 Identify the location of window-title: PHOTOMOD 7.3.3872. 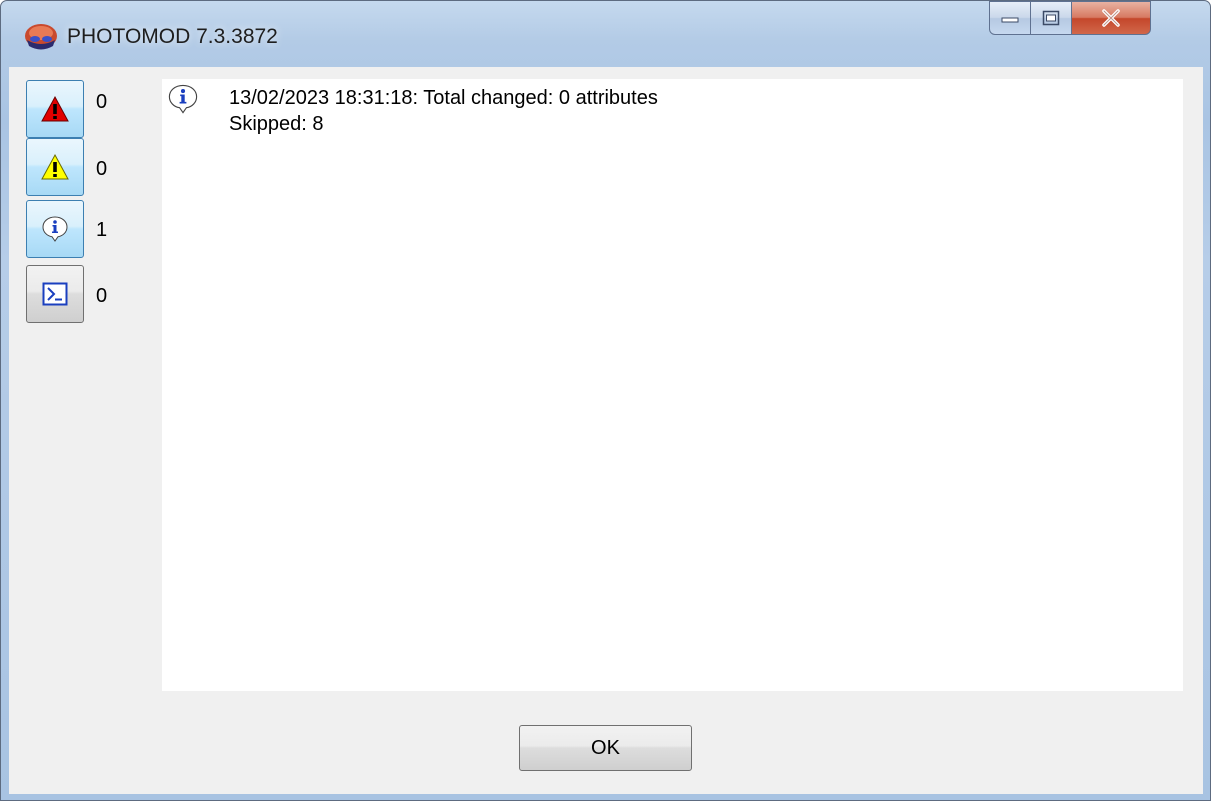
(172, 36).